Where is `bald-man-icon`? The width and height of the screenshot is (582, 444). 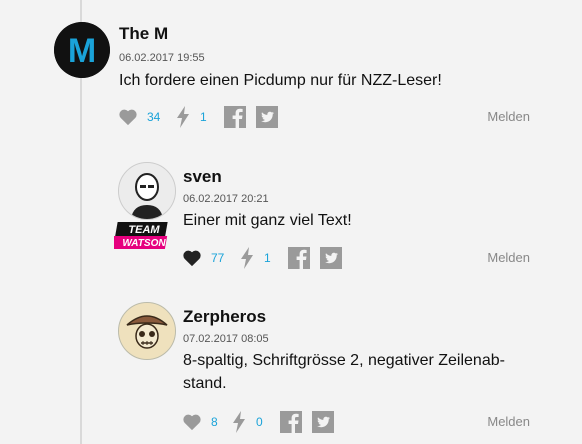
bald-man-icon is located at coordinates (147, 191).